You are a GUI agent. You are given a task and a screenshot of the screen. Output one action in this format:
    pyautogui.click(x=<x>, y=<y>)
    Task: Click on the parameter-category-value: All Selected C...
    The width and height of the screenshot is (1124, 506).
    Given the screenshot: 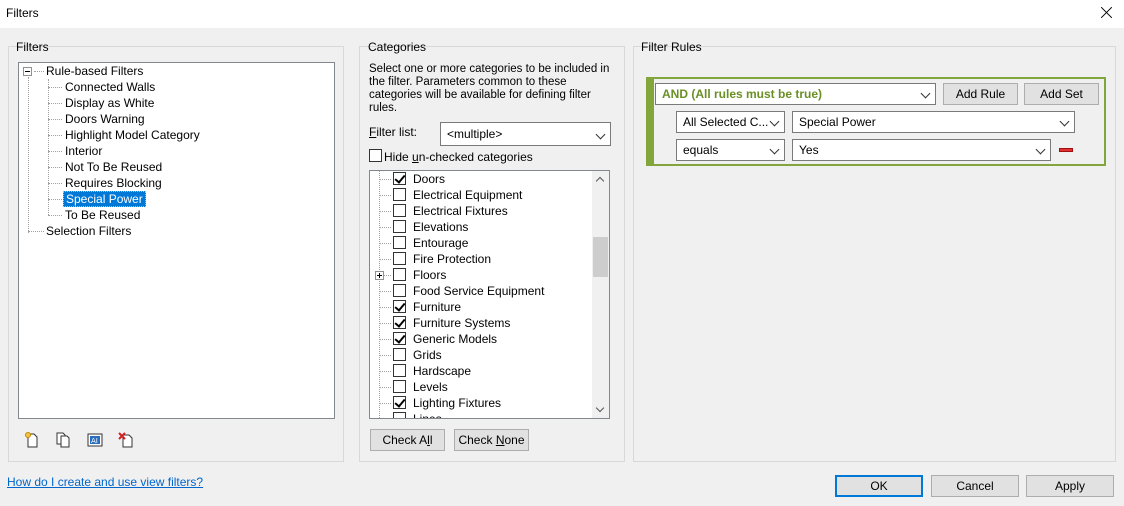 What is the action you would take?
    pyautogui.click(x=726, y=122)
    